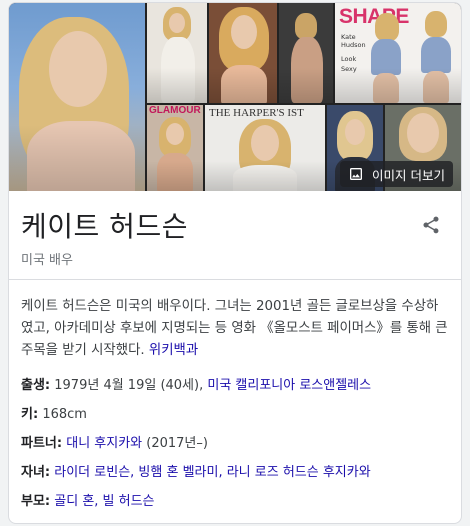  Describe the element at coordinates (177, 443) in the screenshot. I see `fact-value: (2017년–)` at that location.